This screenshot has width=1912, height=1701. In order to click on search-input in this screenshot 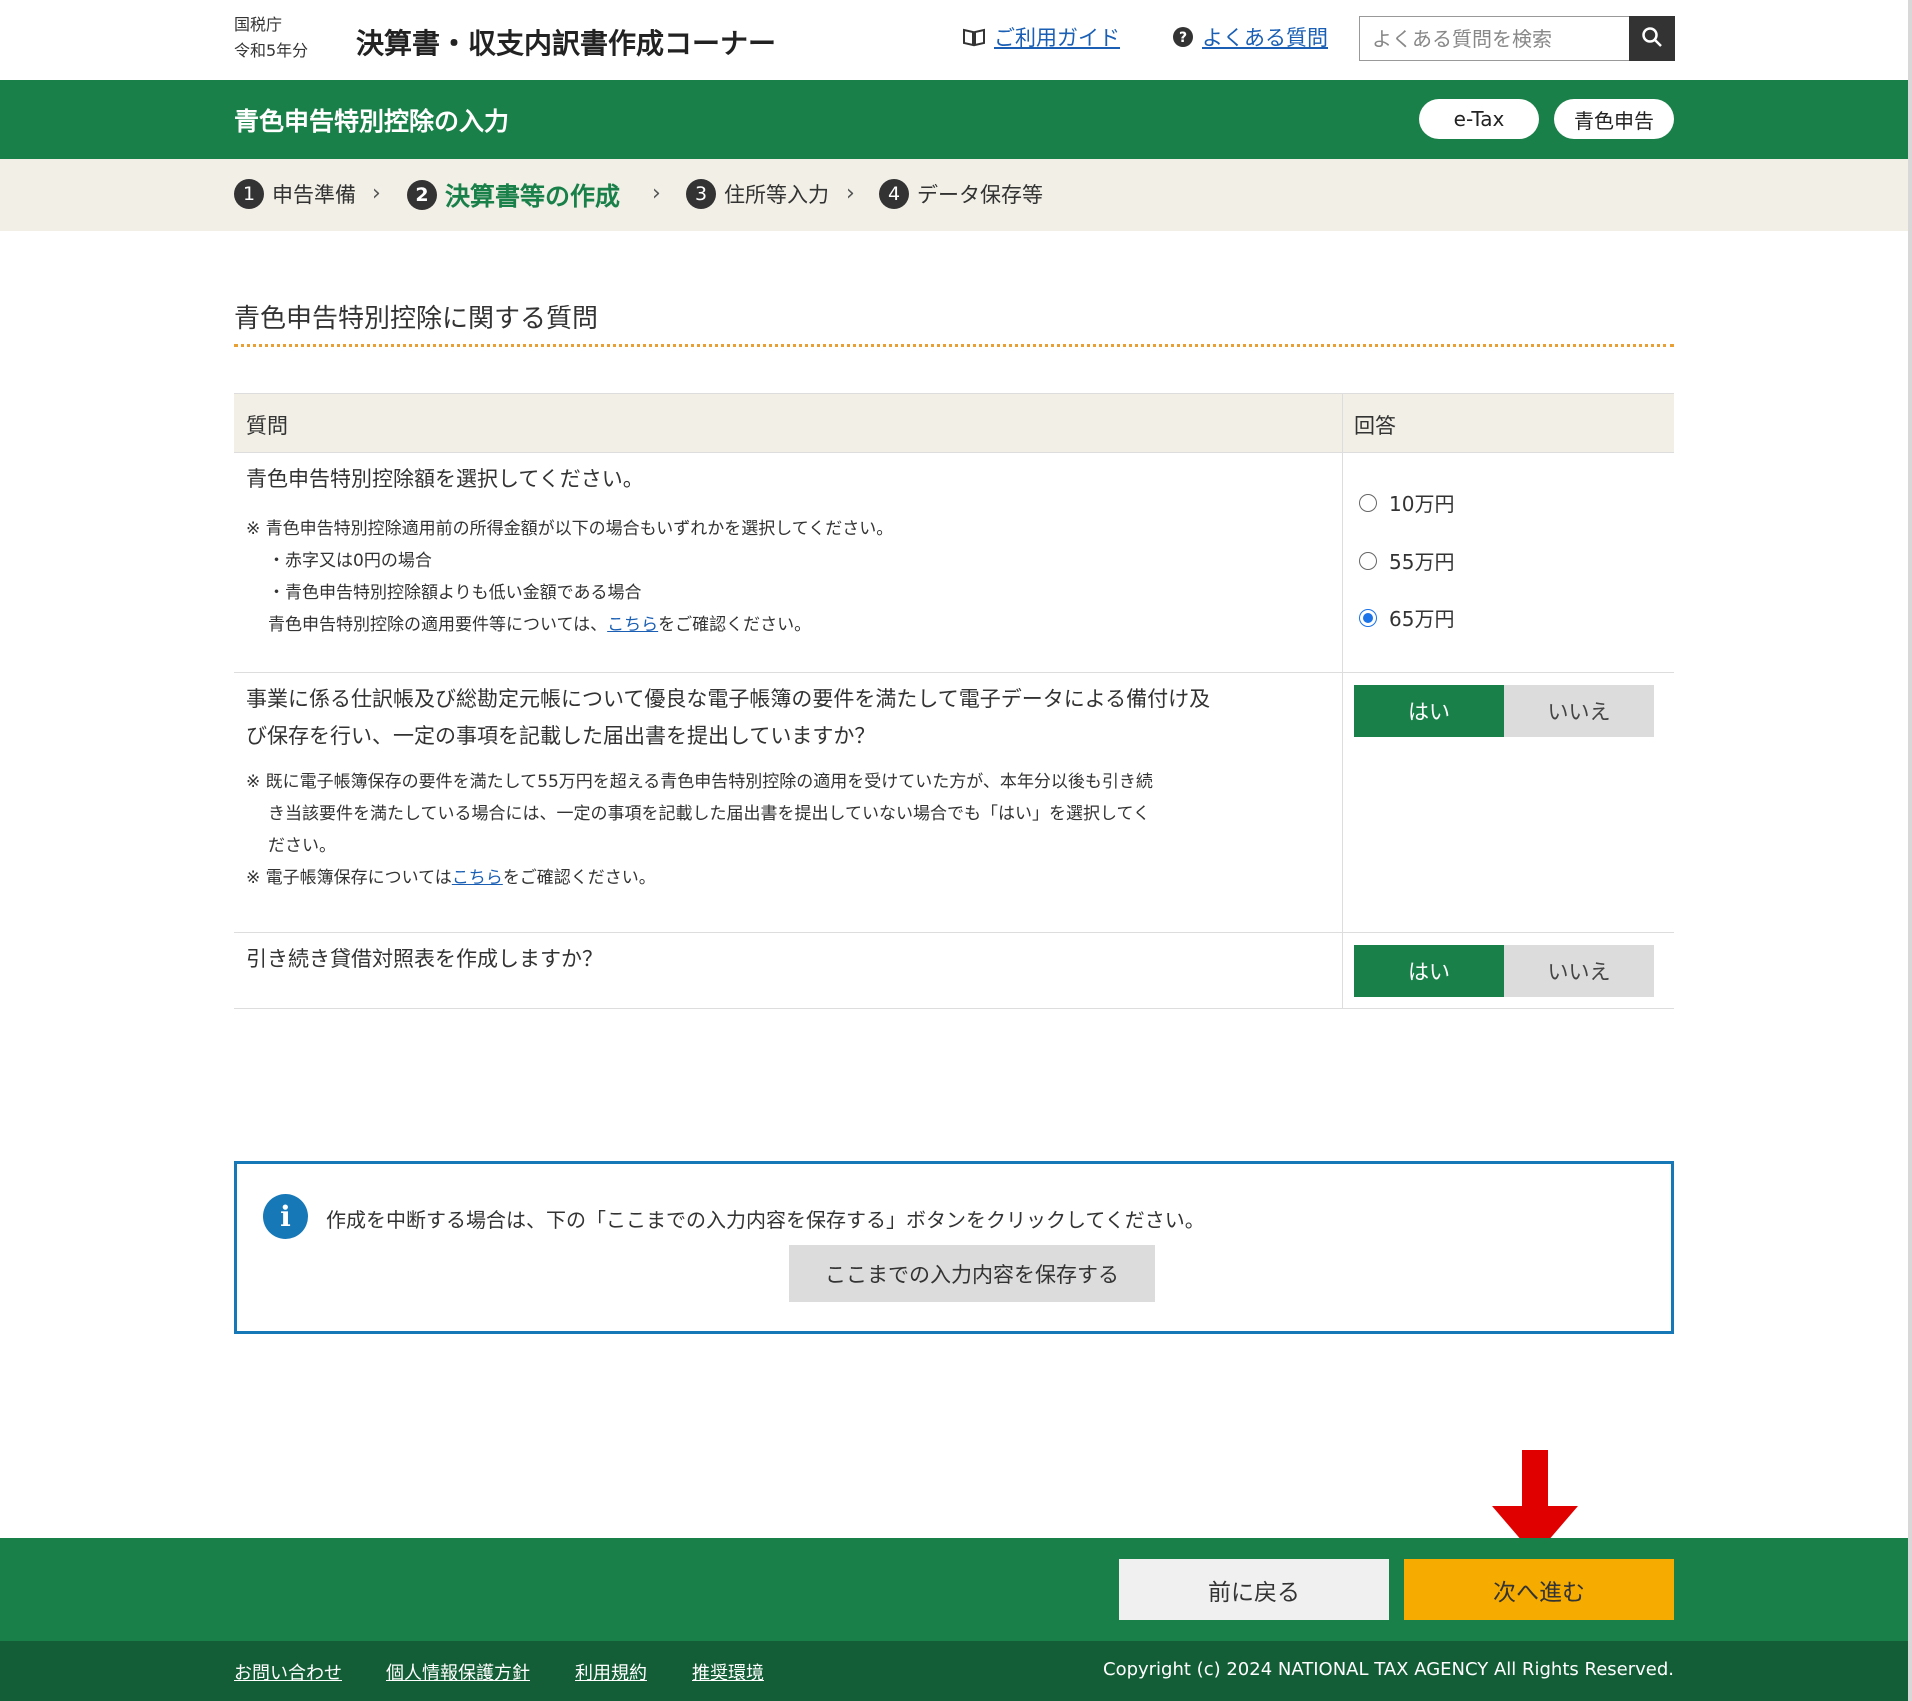, I will do `click(1494, 38)`.